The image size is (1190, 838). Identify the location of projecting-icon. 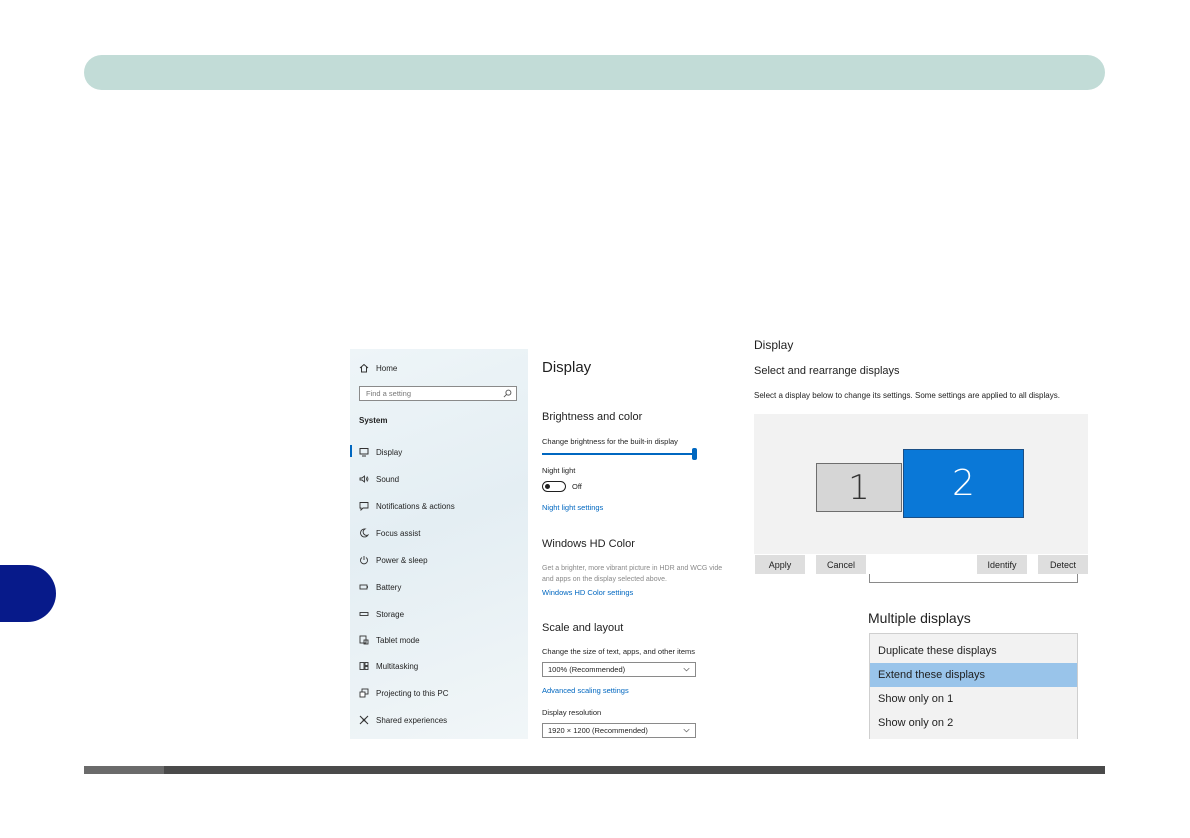
(364, 693).